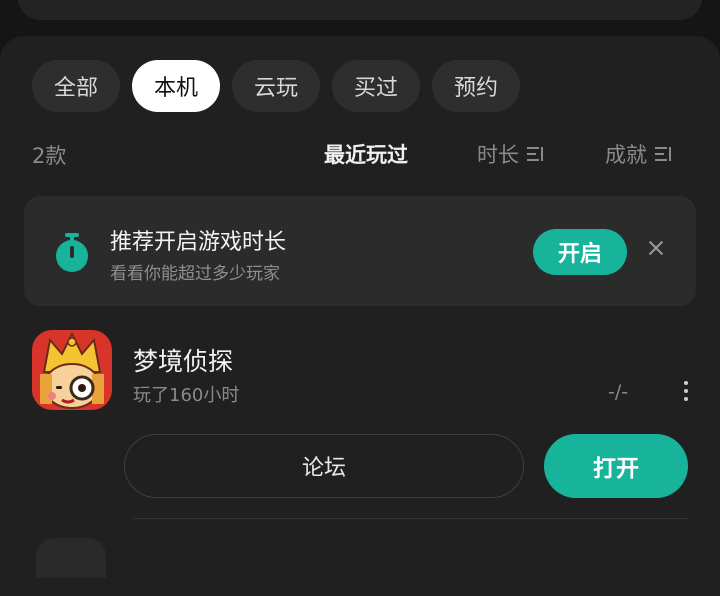  What do you see at coordinates (476, 86) in the screenshot?
I see `tab-reserved: 预约` at bounding box center [476, 86].